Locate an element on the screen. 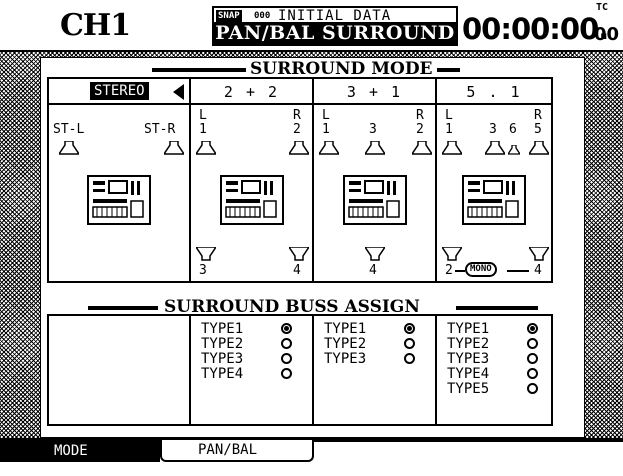 The image size is (623, 476). buss-2-2-type4: TYPE4 is located at coordinates (222, 374).